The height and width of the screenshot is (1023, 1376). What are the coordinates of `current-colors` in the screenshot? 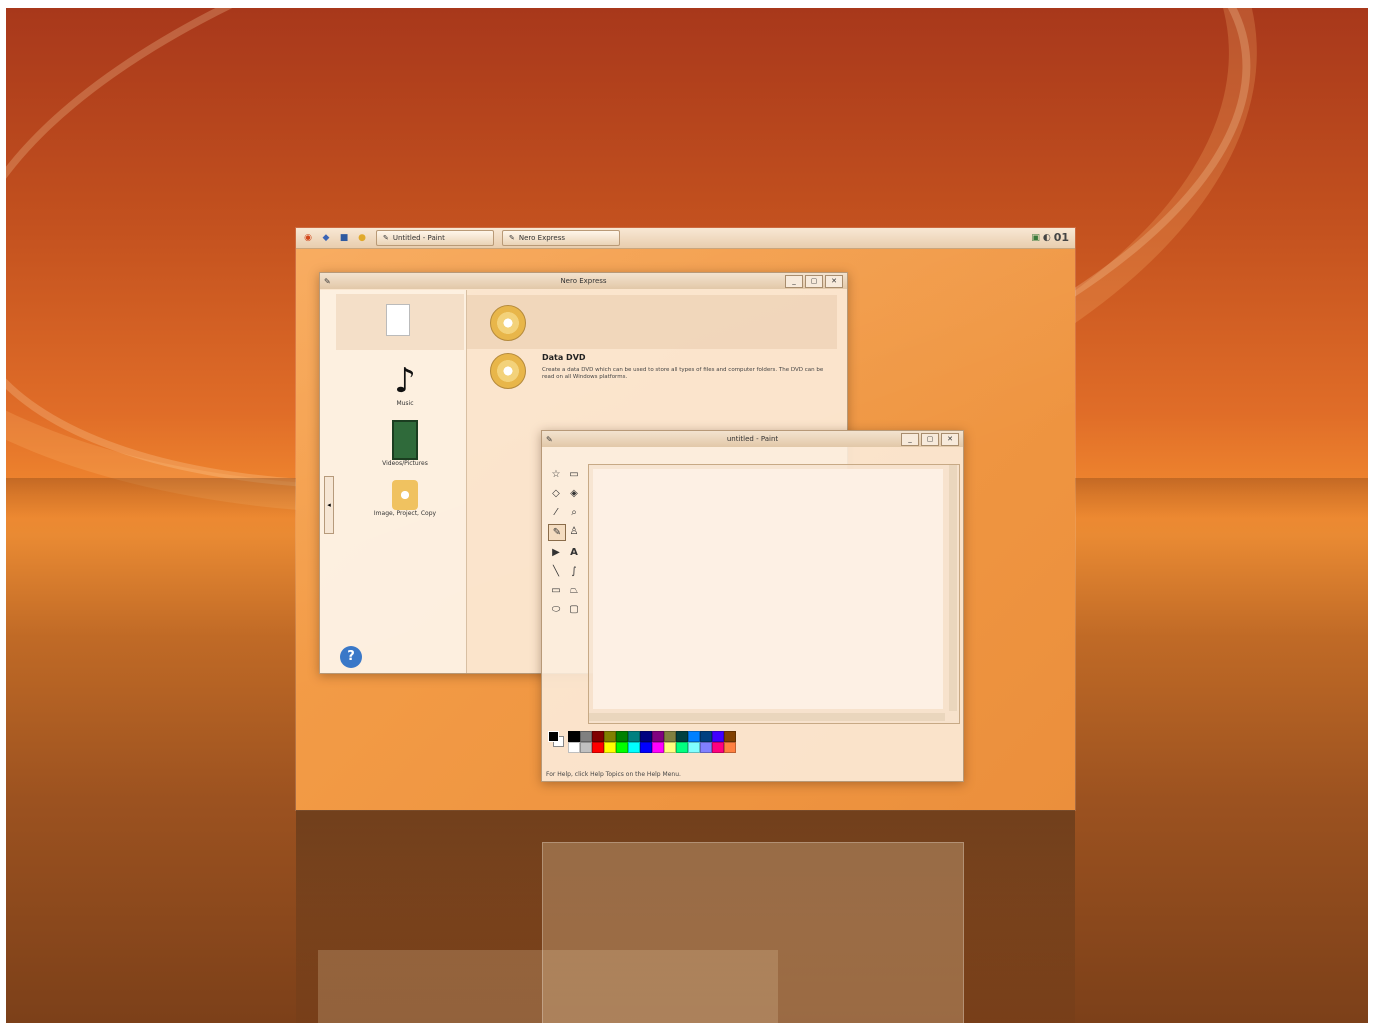 It's located at (556, 739).